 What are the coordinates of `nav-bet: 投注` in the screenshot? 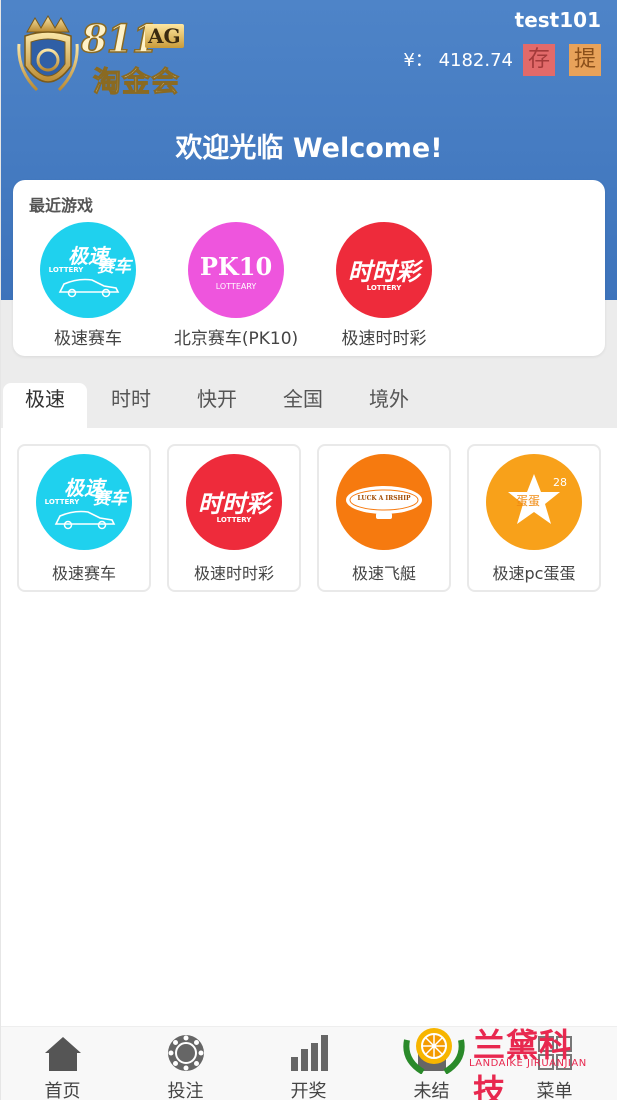 It's located at (185, 1063).